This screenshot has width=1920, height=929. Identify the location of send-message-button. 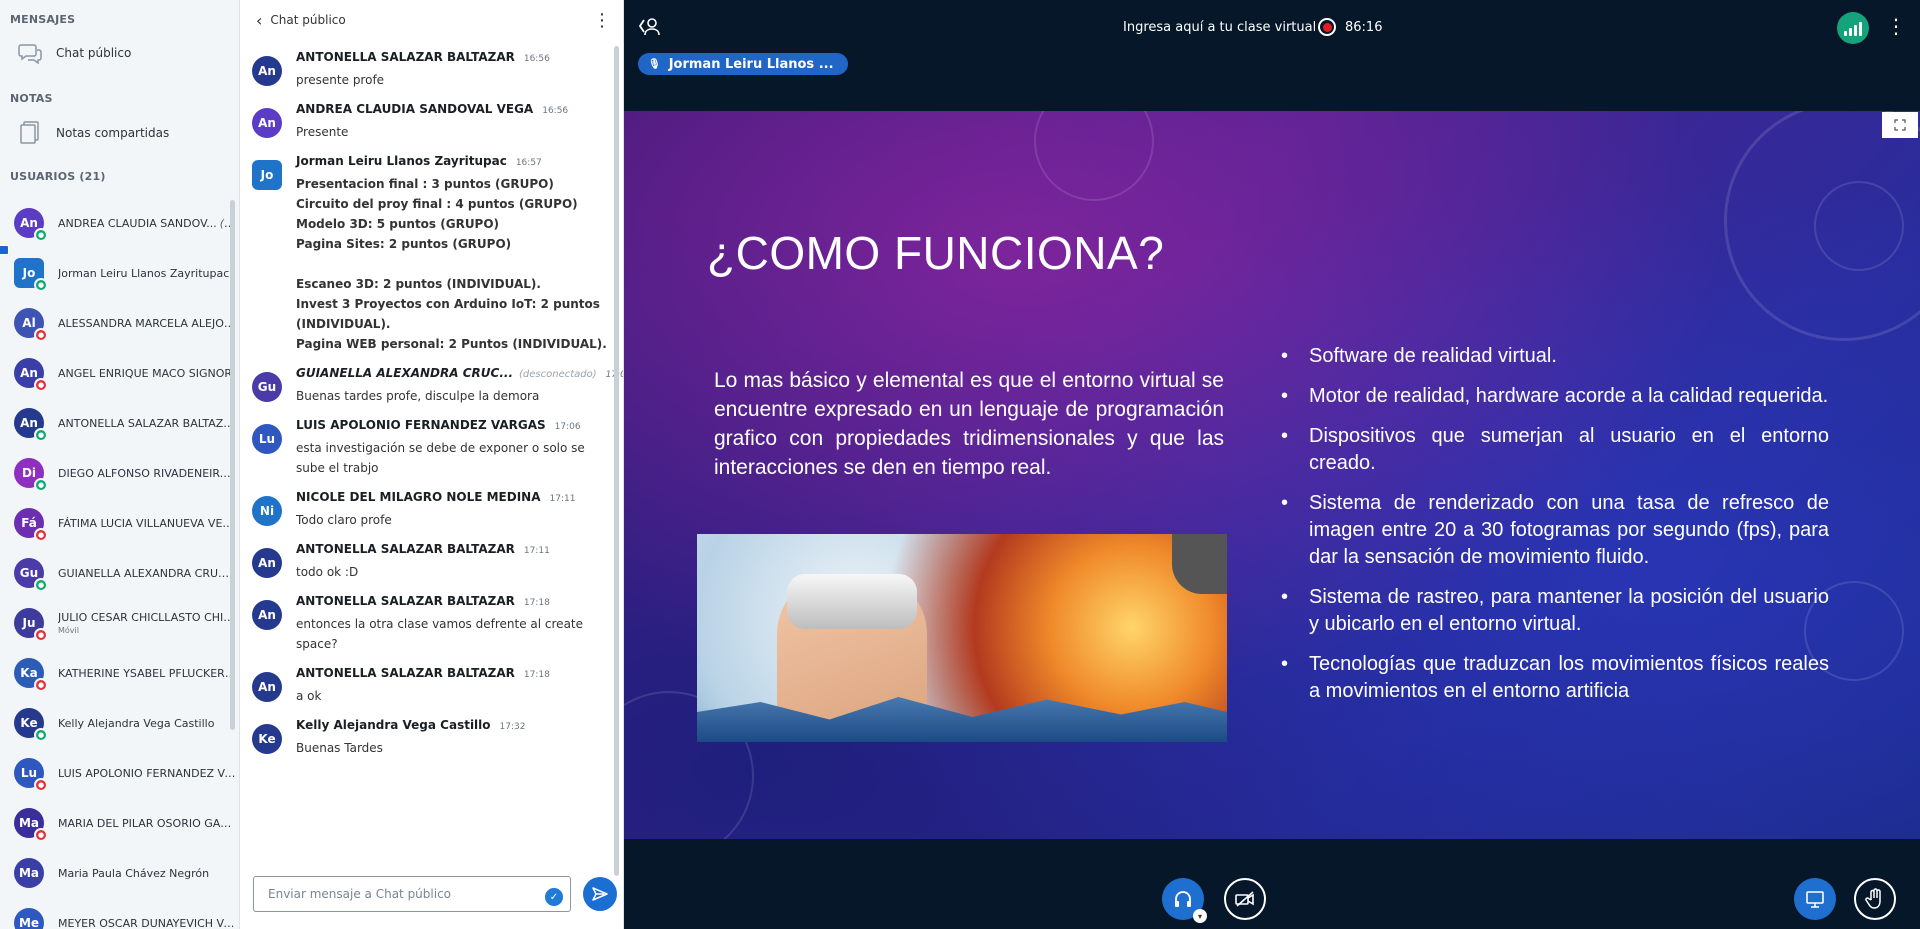
(600, 894).